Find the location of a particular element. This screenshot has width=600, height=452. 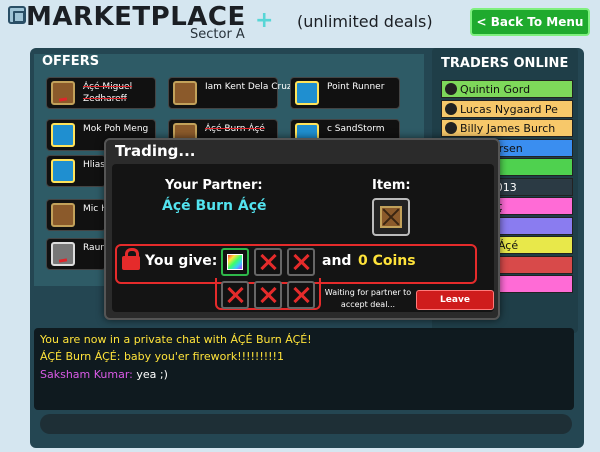

chat-input is located at coordinates (306, 424).